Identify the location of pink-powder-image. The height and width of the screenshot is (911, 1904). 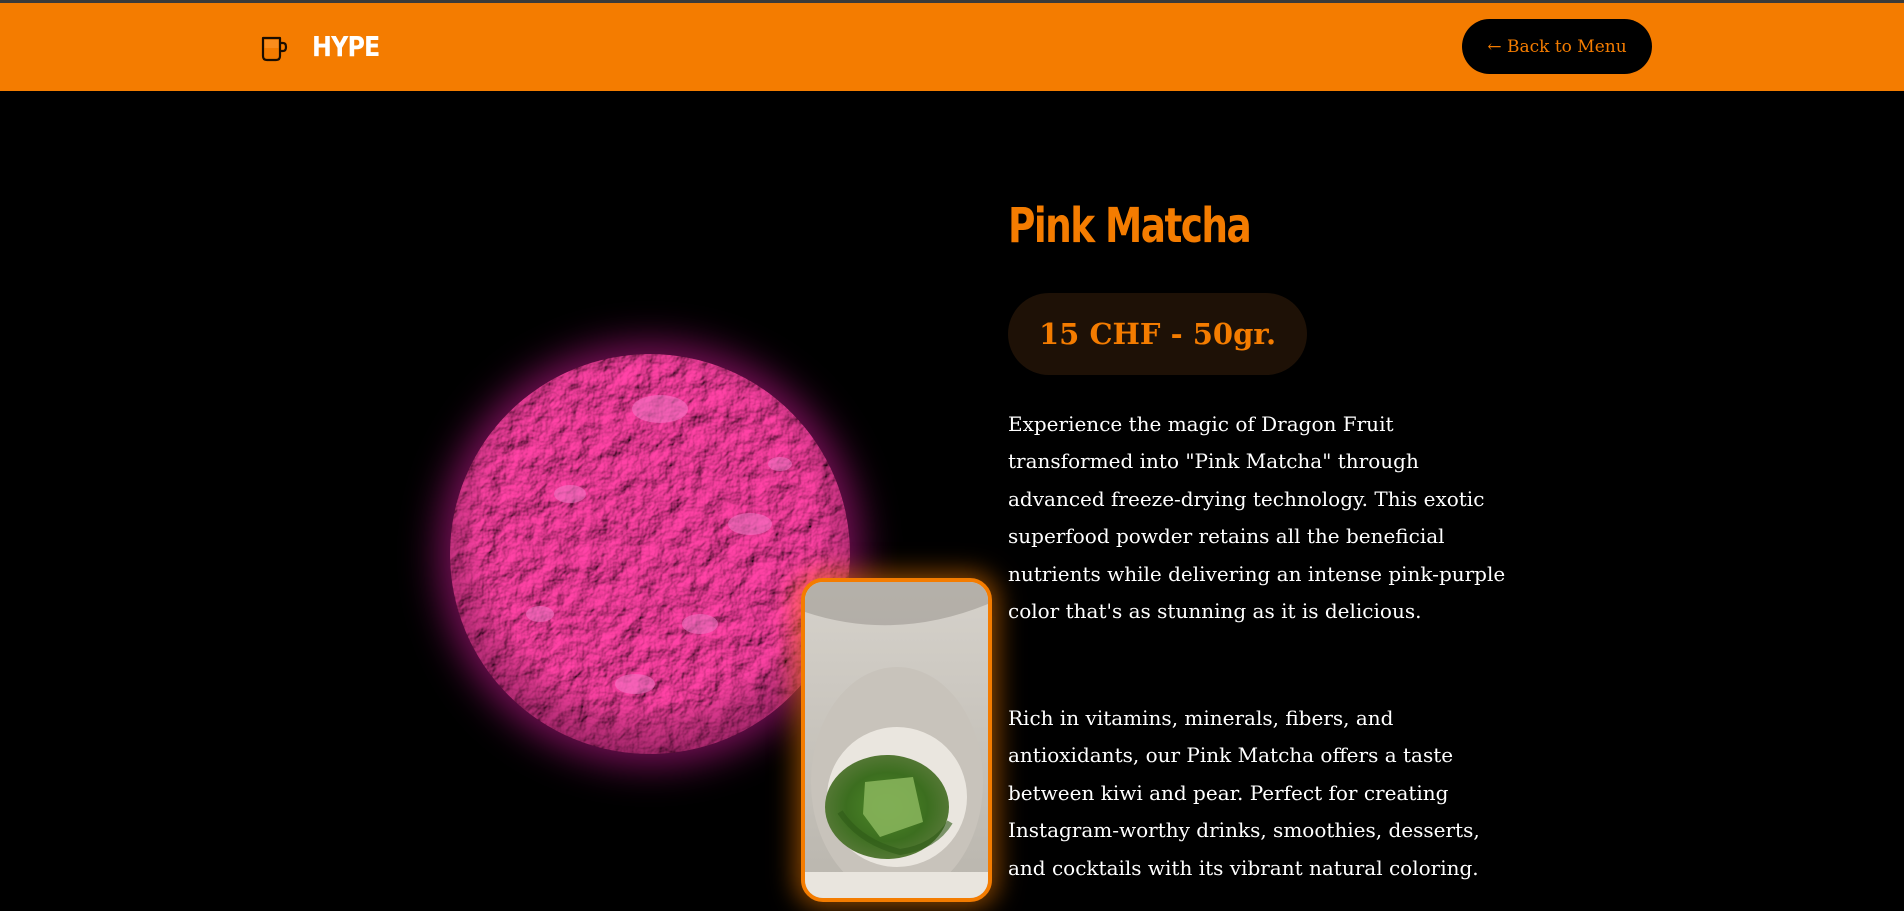
(650, 554).